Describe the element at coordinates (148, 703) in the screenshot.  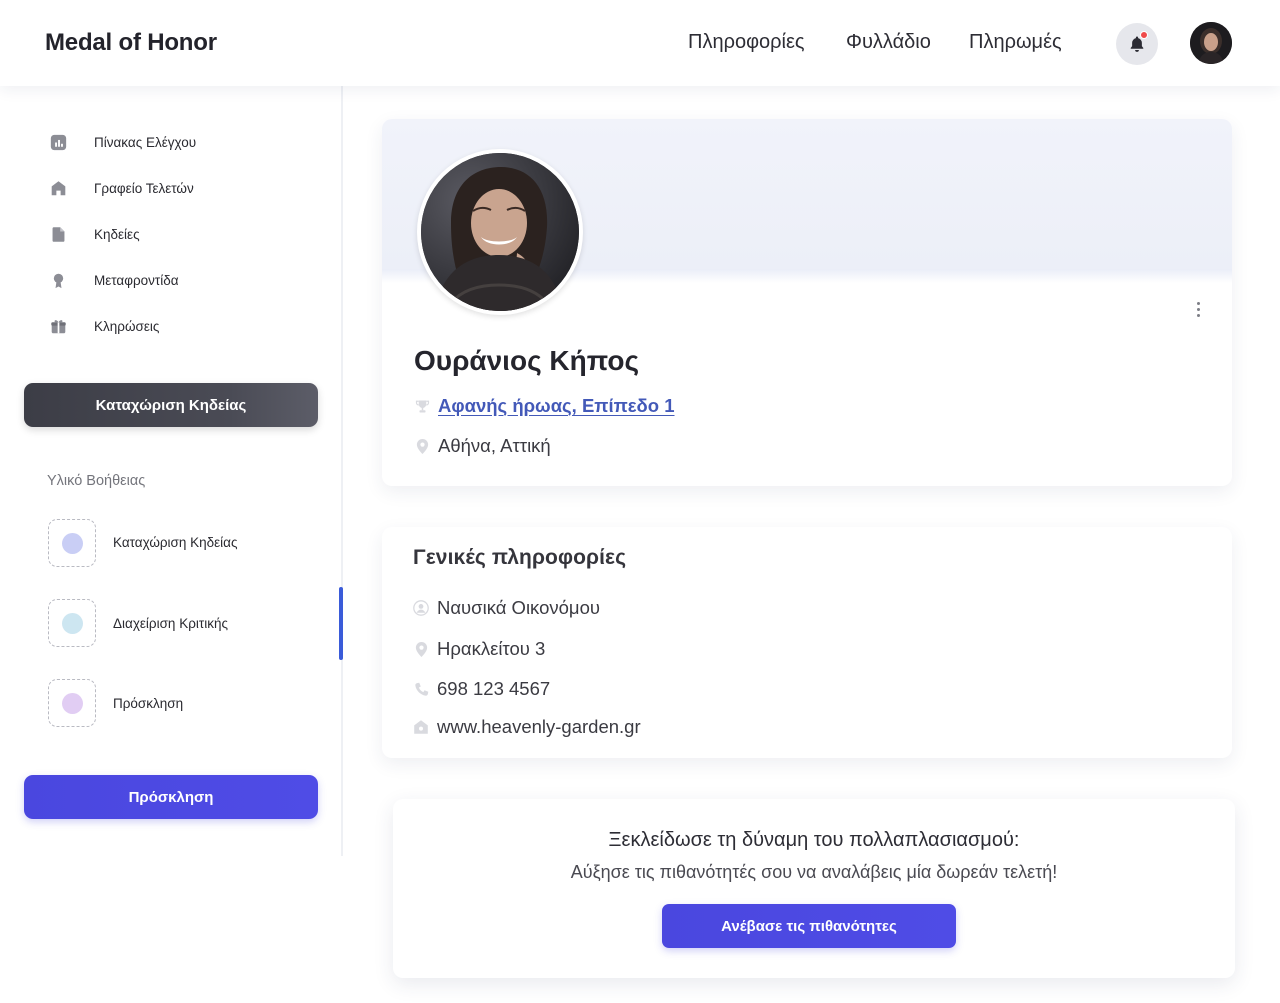
I see `help-item-invite-label: Πρόσκληση` at that location.